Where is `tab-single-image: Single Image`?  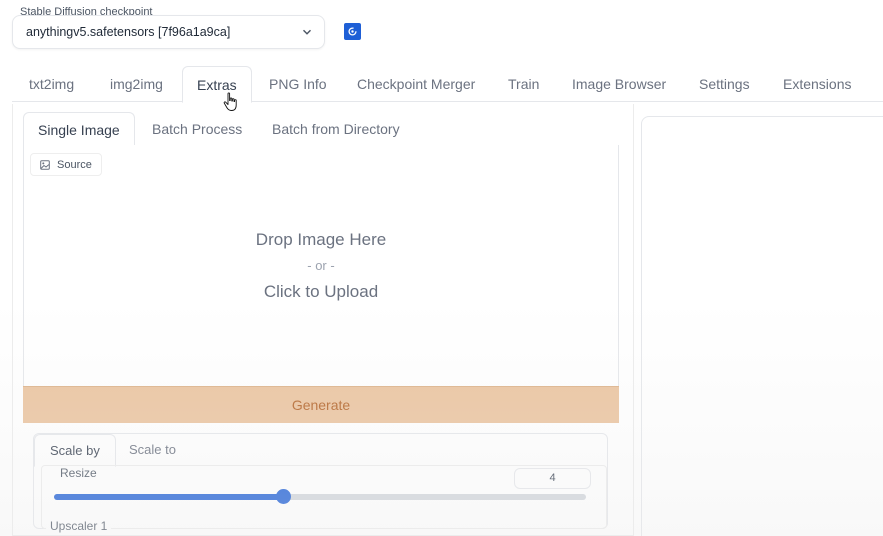 tab-single-image: Single Image is located at coordinates (79, 129).